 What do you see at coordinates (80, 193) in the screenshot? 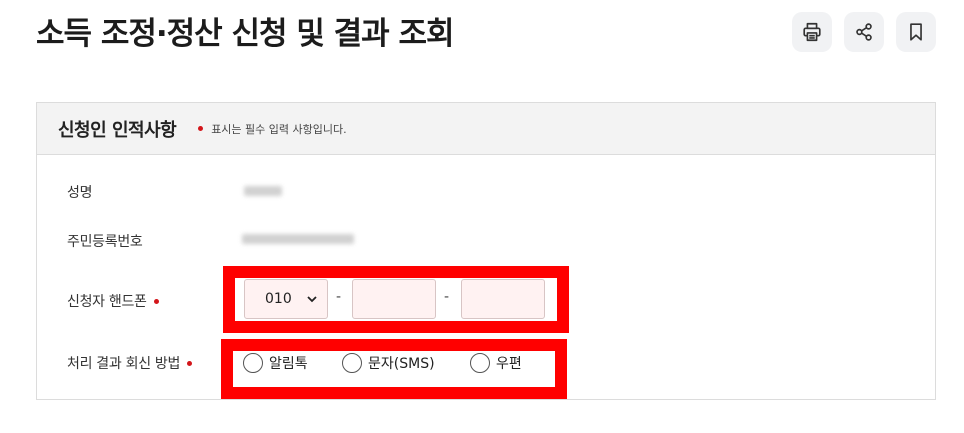
I see `name-label: 성명` at bounding box center [80, 193].